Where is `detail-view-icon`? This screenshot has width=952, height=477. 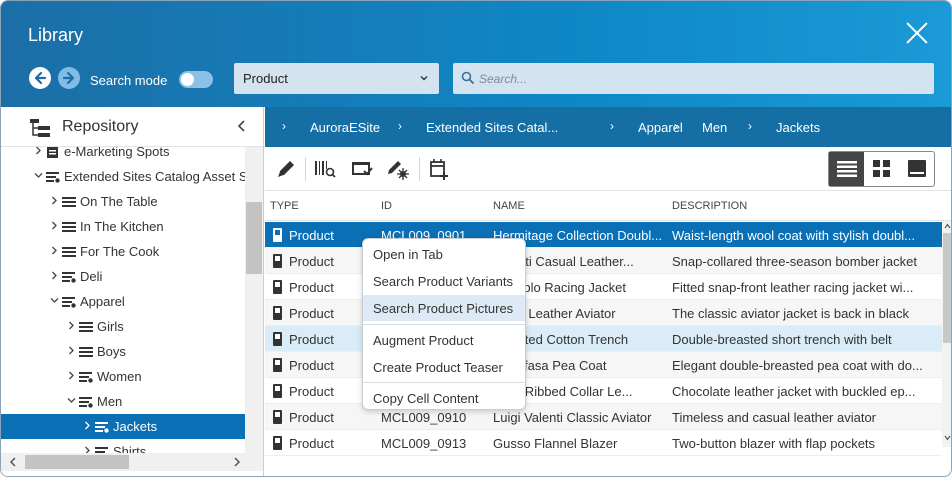
detail-view-icon is located at coordinates (917, 168).